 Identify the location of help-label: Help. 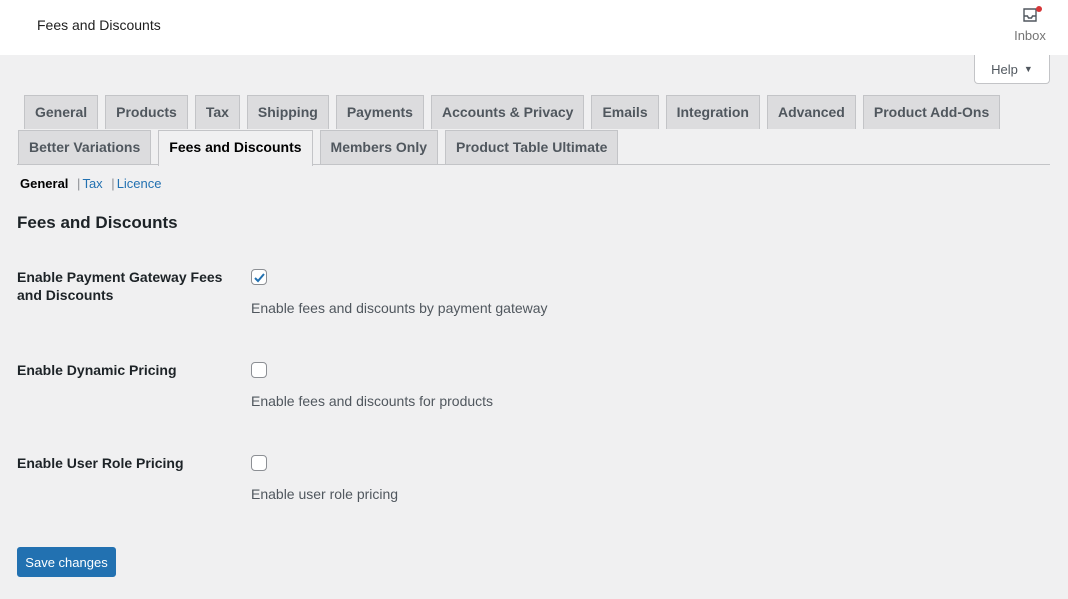
(1004, 69).